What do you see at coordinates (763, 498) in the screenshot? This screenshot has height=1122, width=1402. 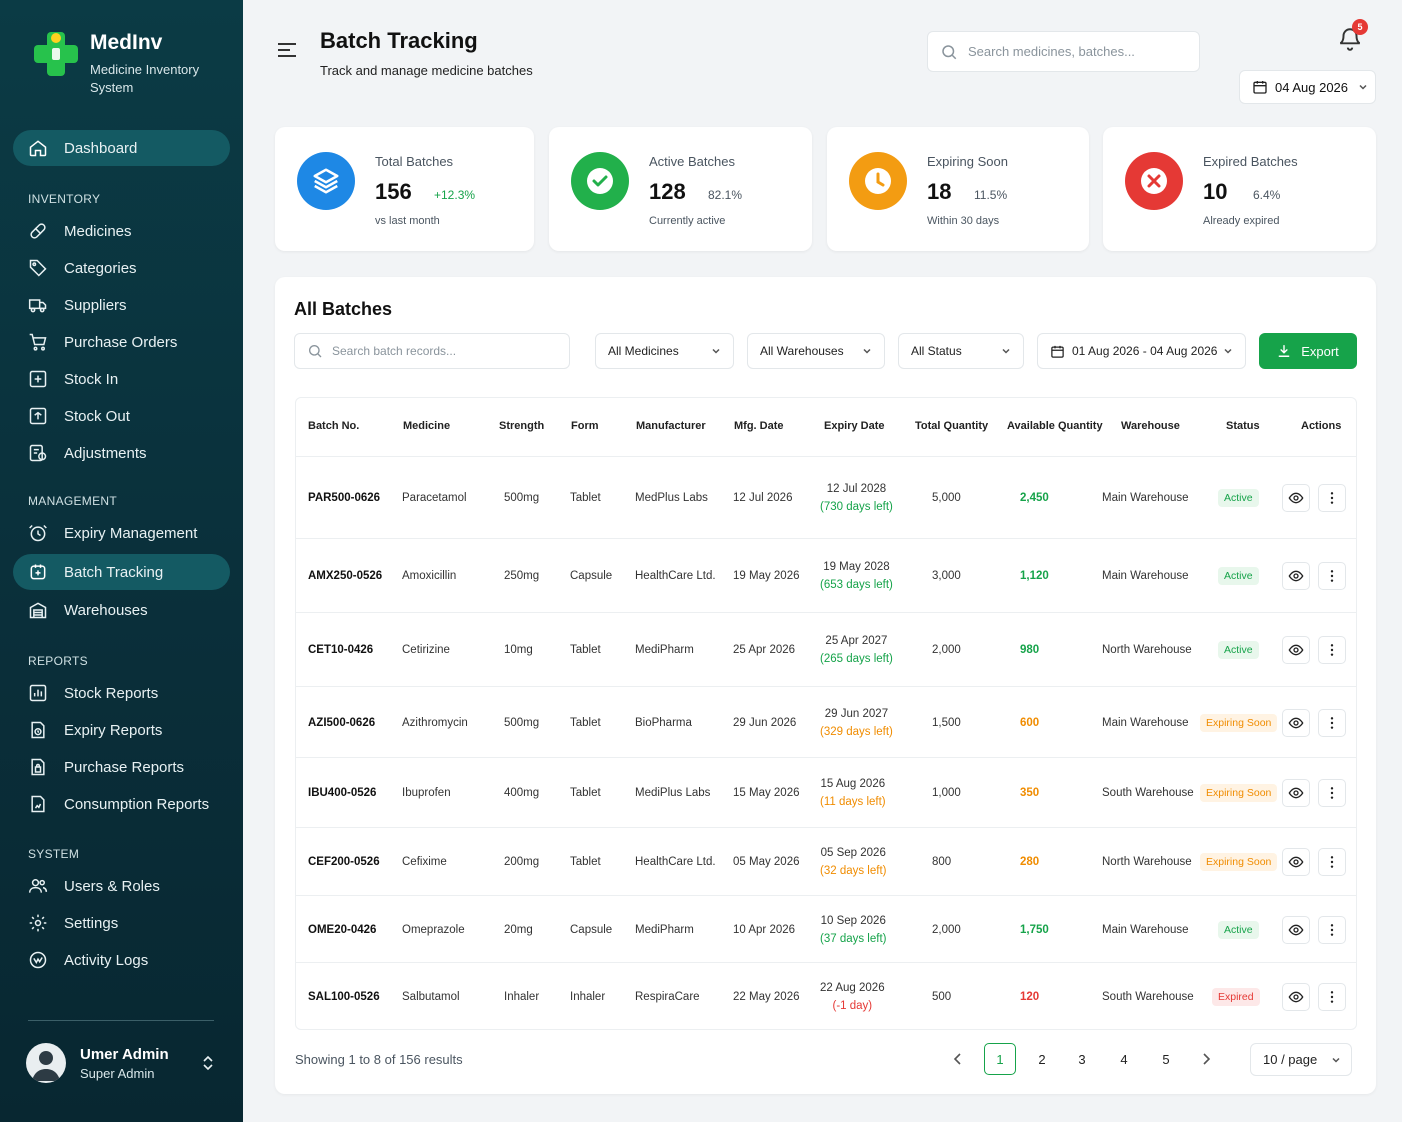 I see `mfg-date: 12 Jul 2026` at bounding box center [763, 498].